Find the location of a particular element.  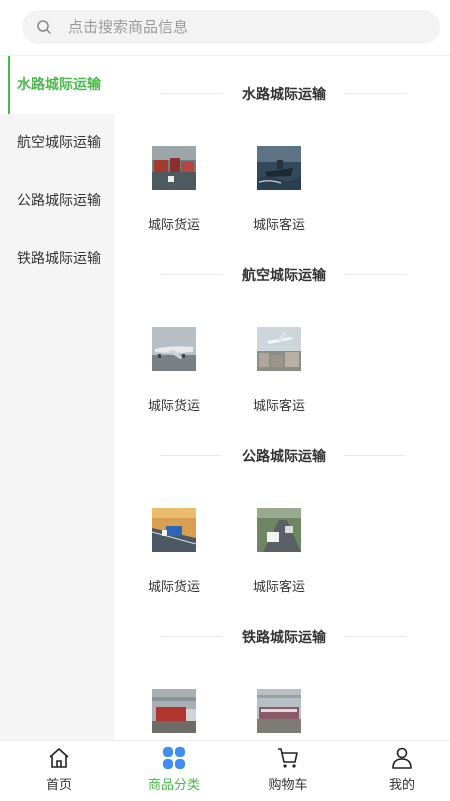

section-header: 航空城际运输 is located at coordinates (282, 275).